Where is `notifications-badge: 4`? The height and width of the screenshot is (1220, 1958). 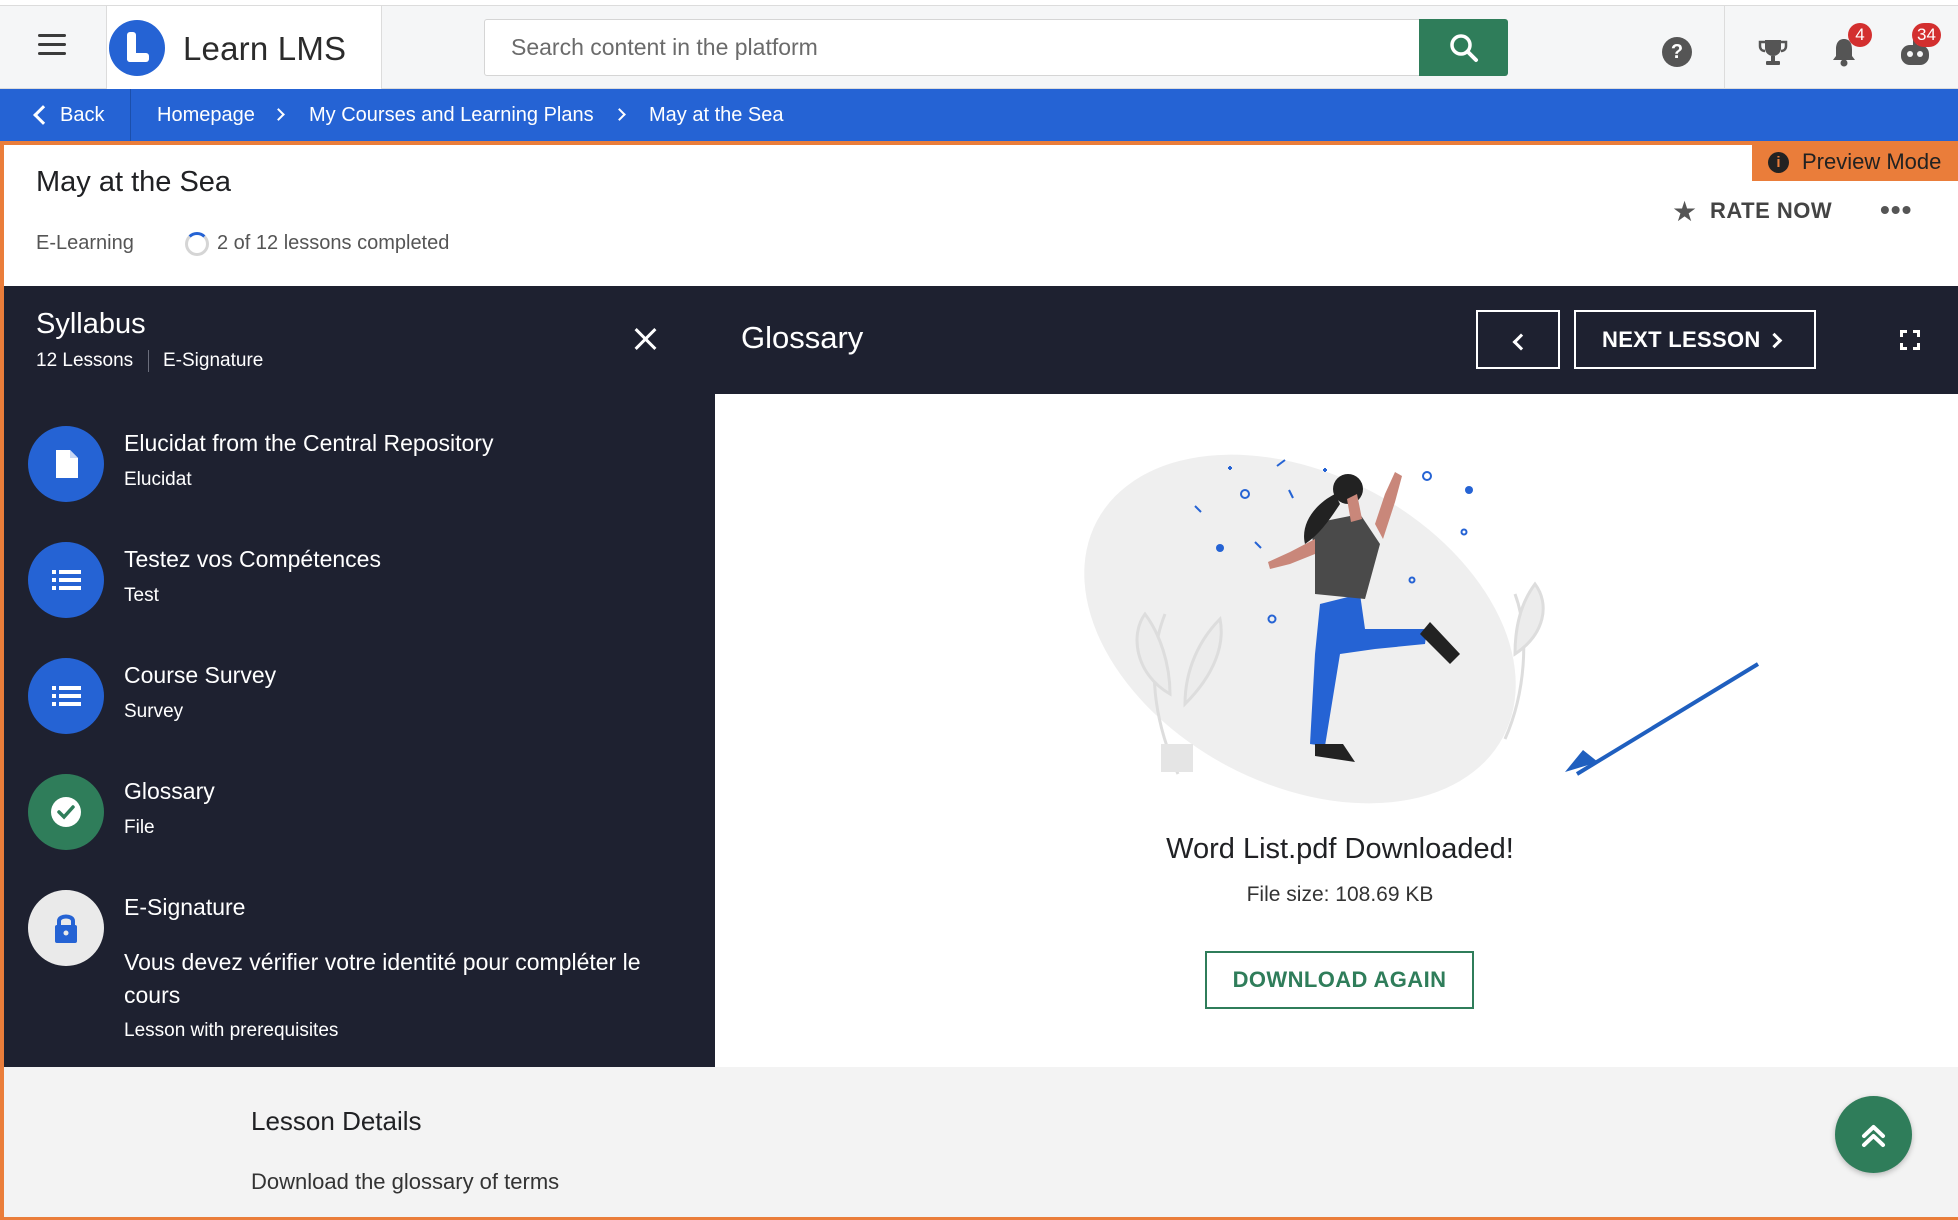
notifications-badge: 4 is located at coordinates (1860, 35).